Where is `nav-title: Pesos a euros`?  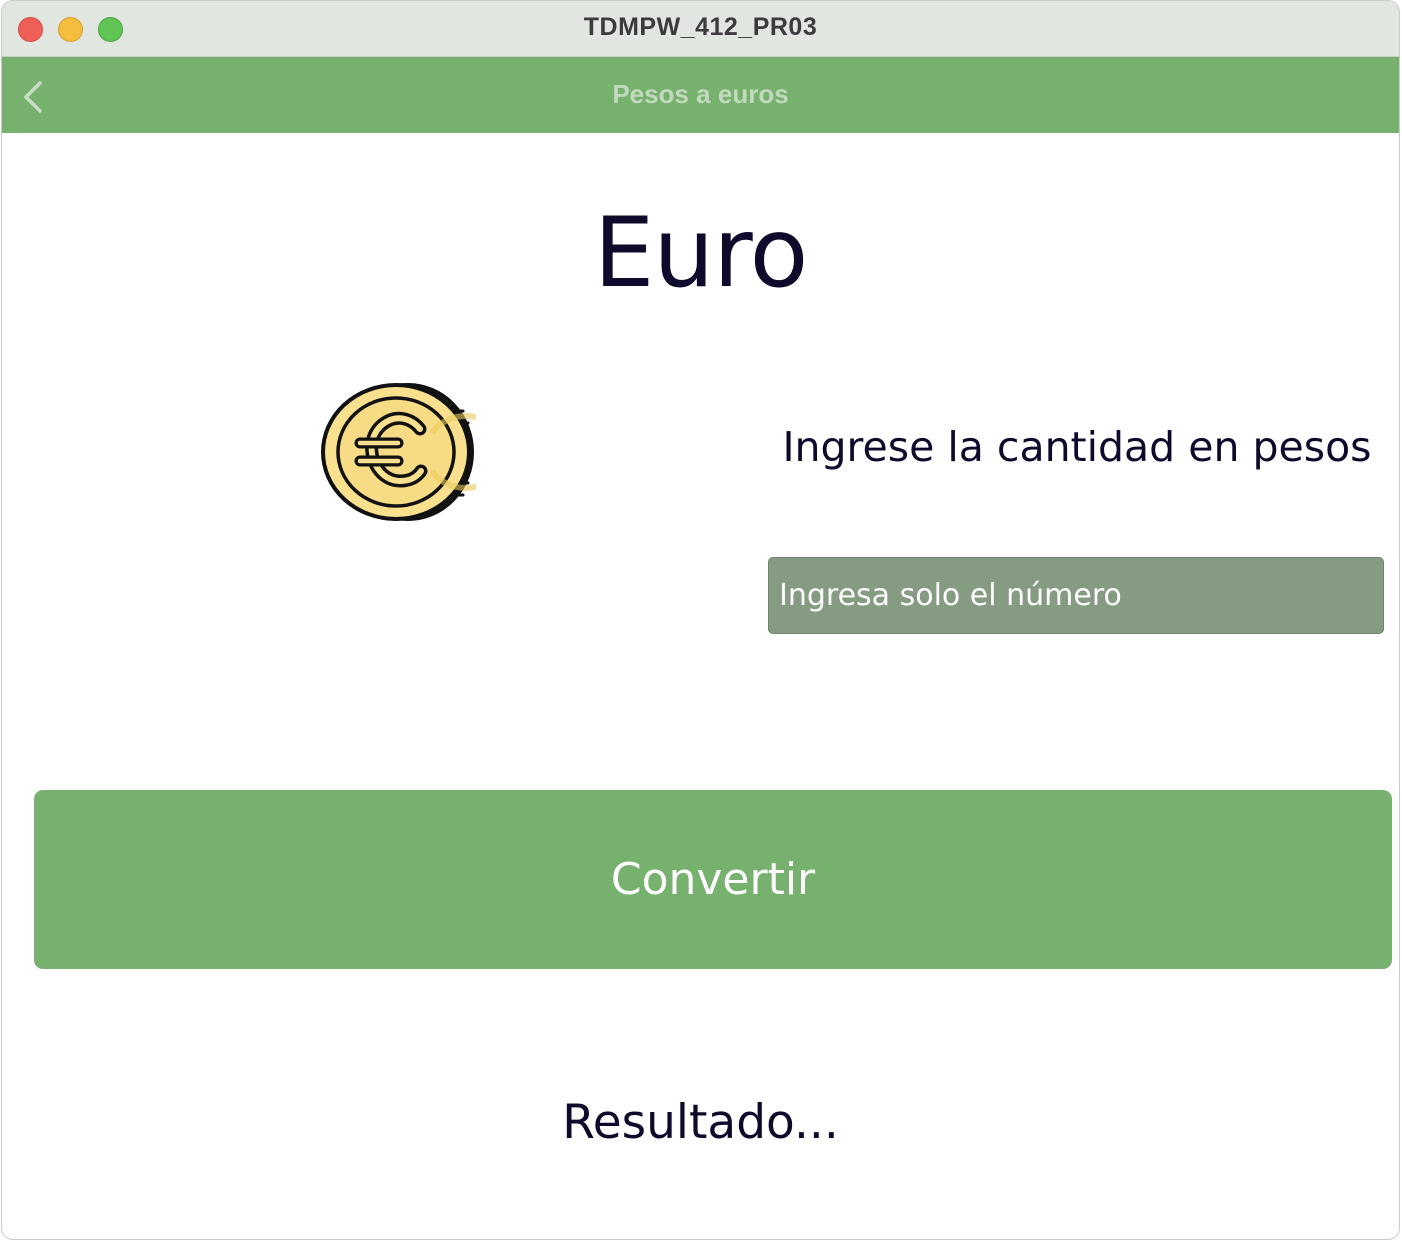 nav-title: Pesos a euros is located at coordinates (700, 94).